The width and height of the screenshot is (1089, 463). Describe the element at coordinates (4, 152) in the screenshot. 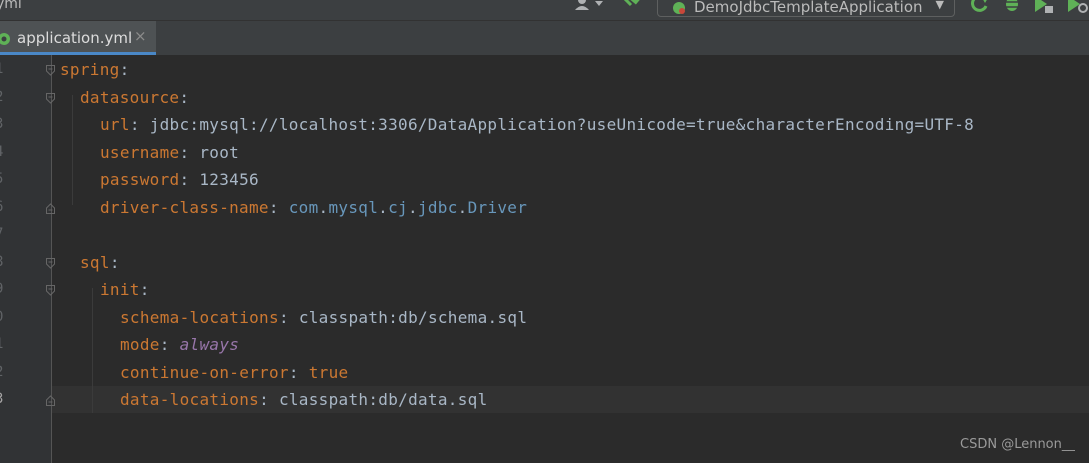

I see `line-number: 4` at that location.